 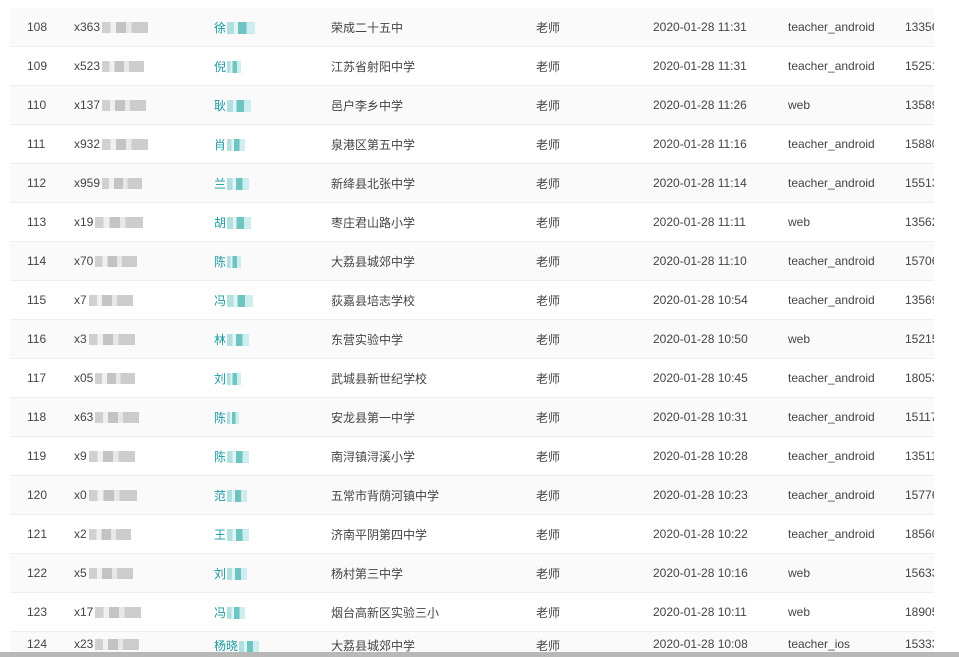 What do you see at coordinates (144, 417) in the screenshot?
I see `cell-account: x63` at bounding box center [144, 417].